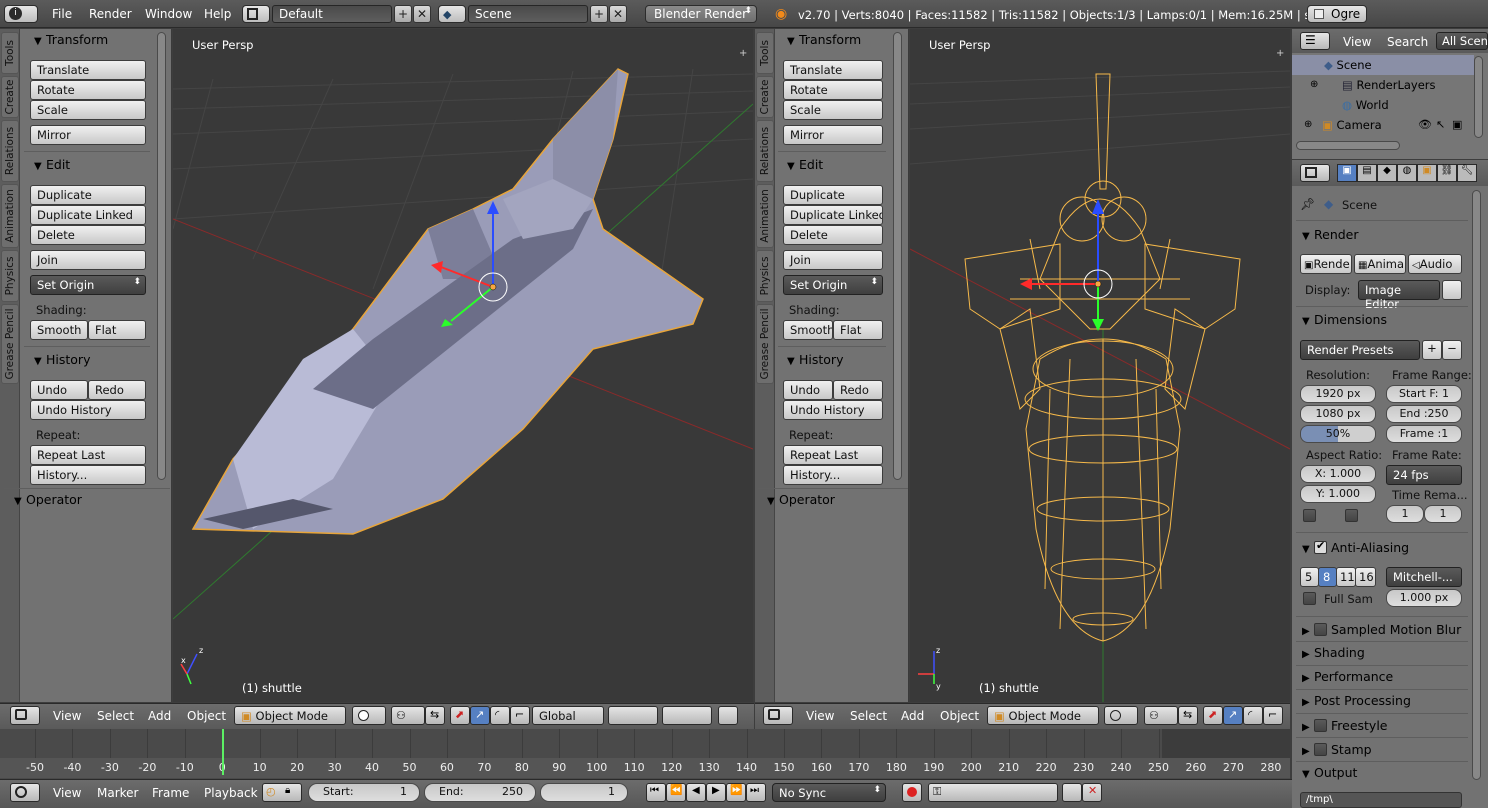 The height and width of the screenshot is (808, 1488). Describe the element at coordinates (1309, 577) in the screenshot. I see `aa-samples-5: 5` at that location.